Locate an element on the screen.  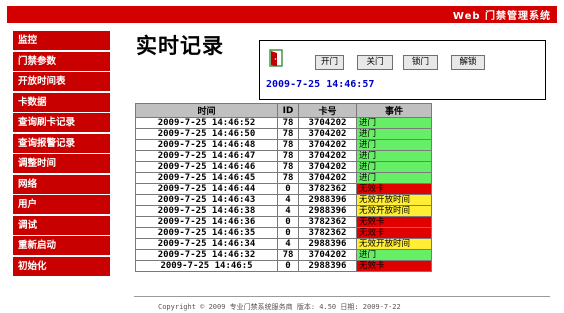
column-header-event: 事件 is located at coordinates (394, 110).